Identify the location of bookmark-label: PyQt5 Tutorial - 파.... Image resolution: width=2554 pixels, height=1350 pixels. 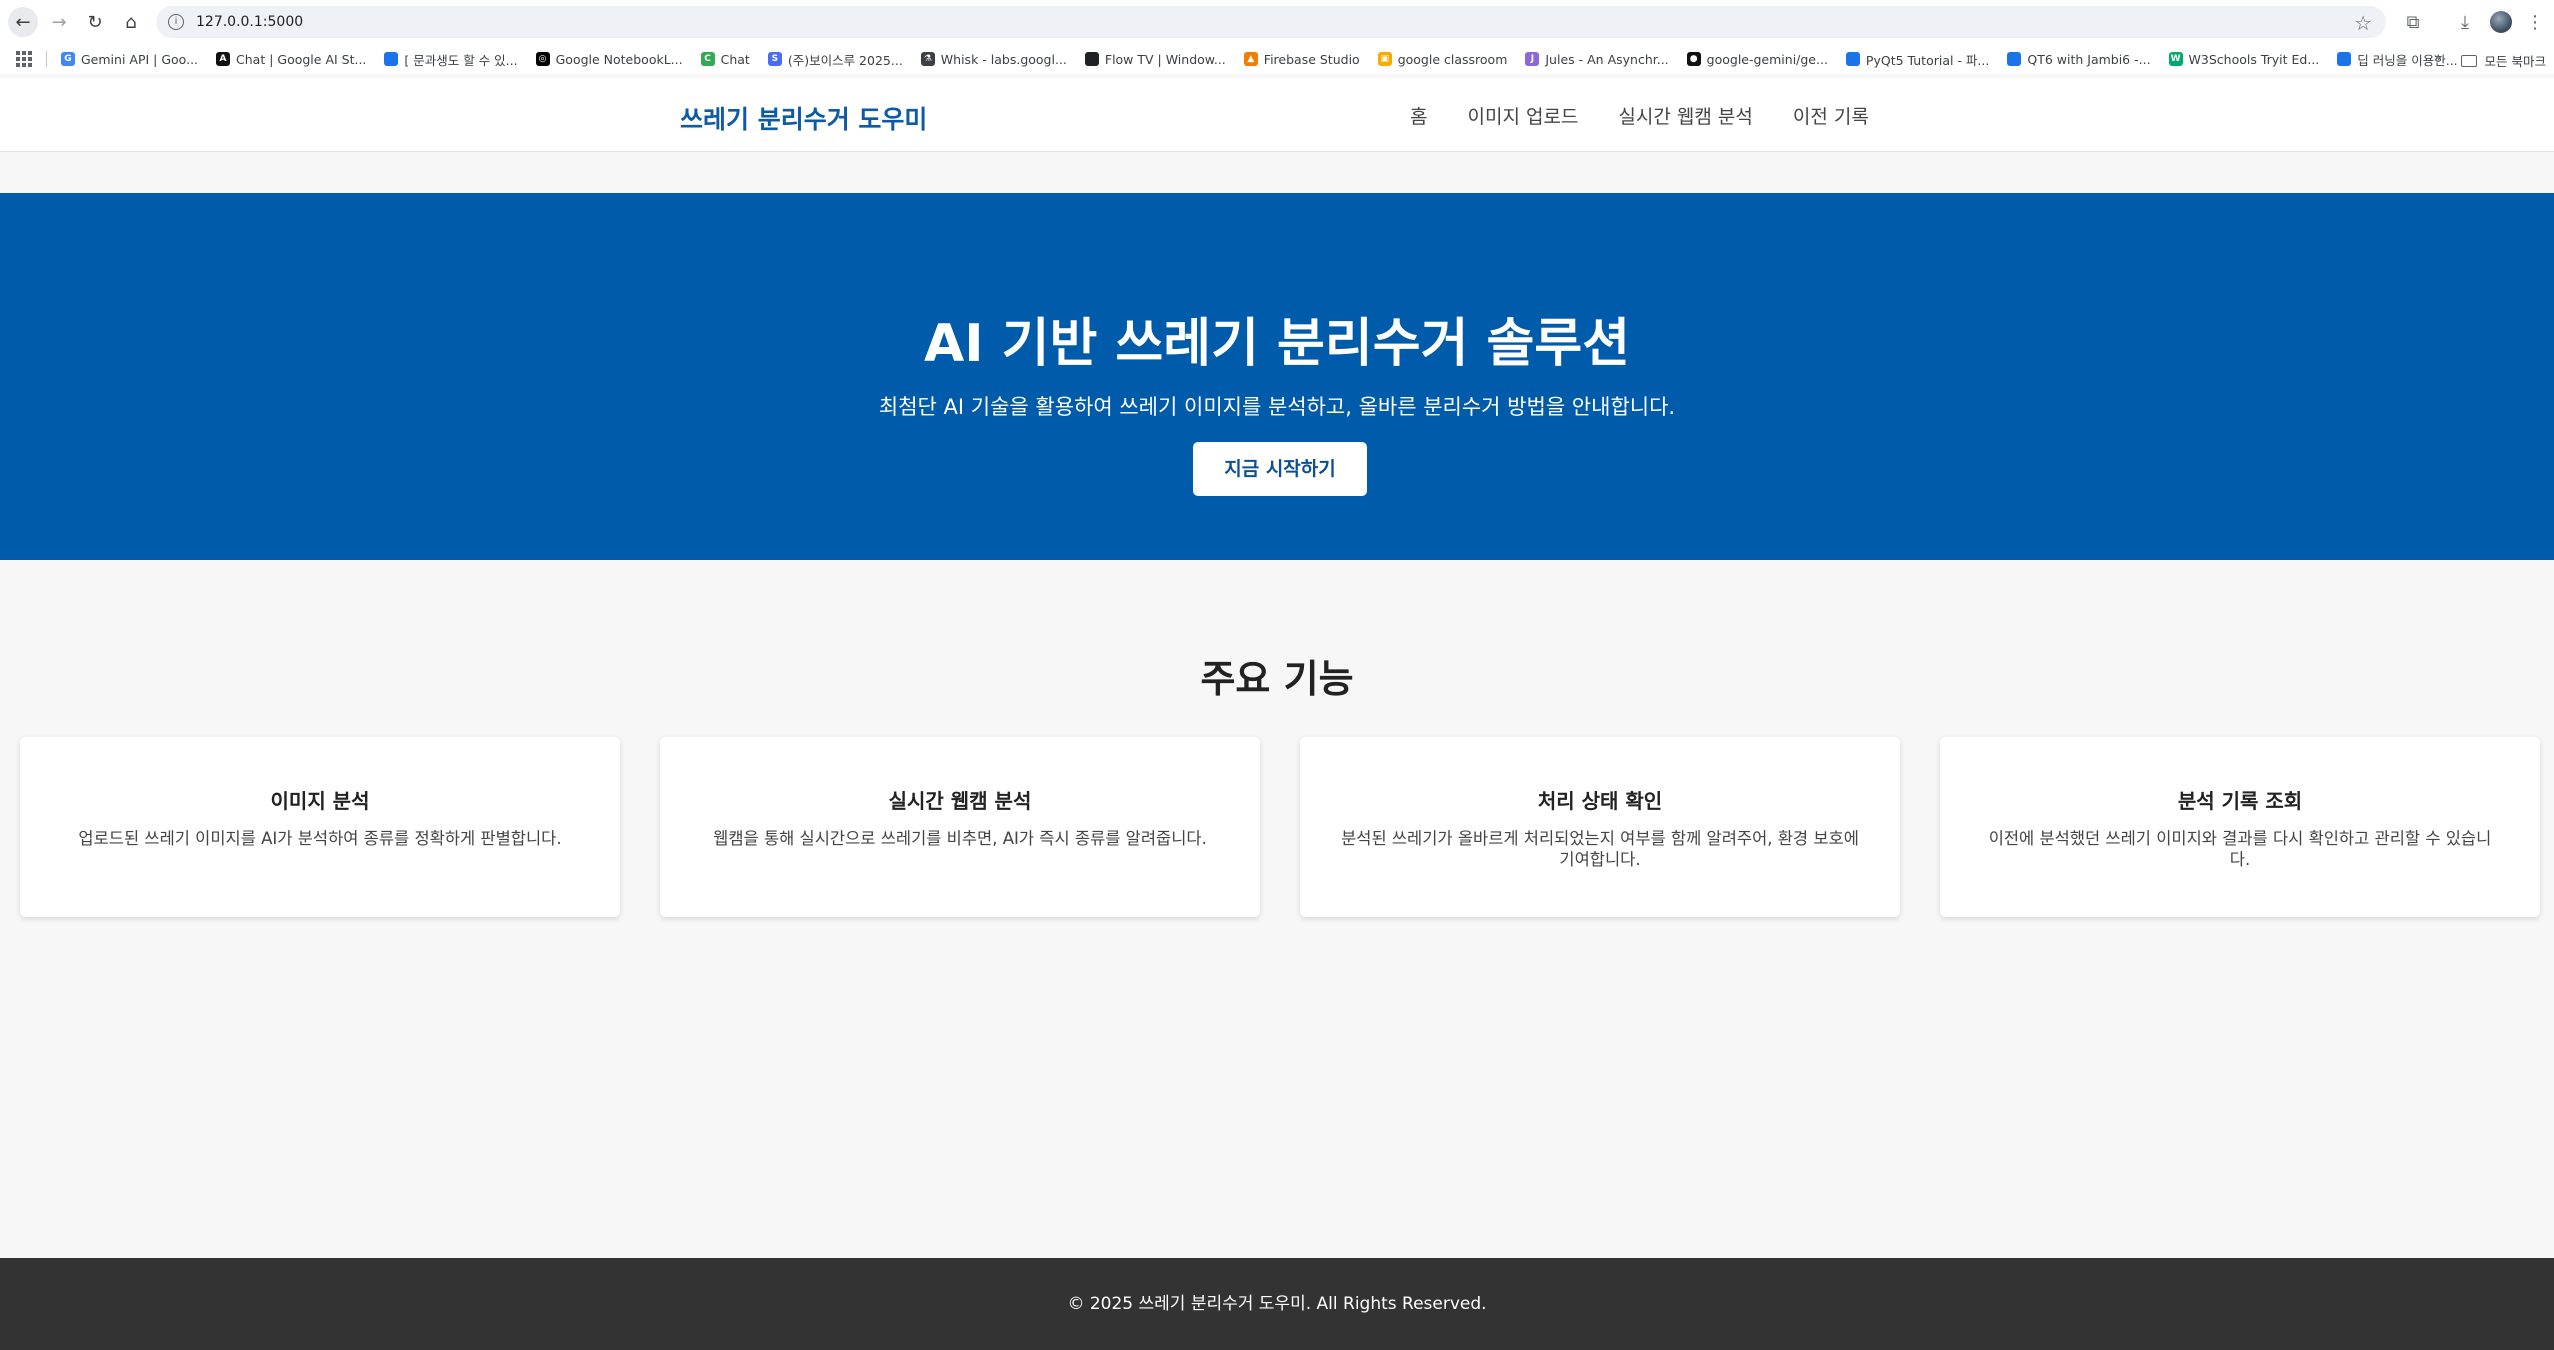
(1927, 60).